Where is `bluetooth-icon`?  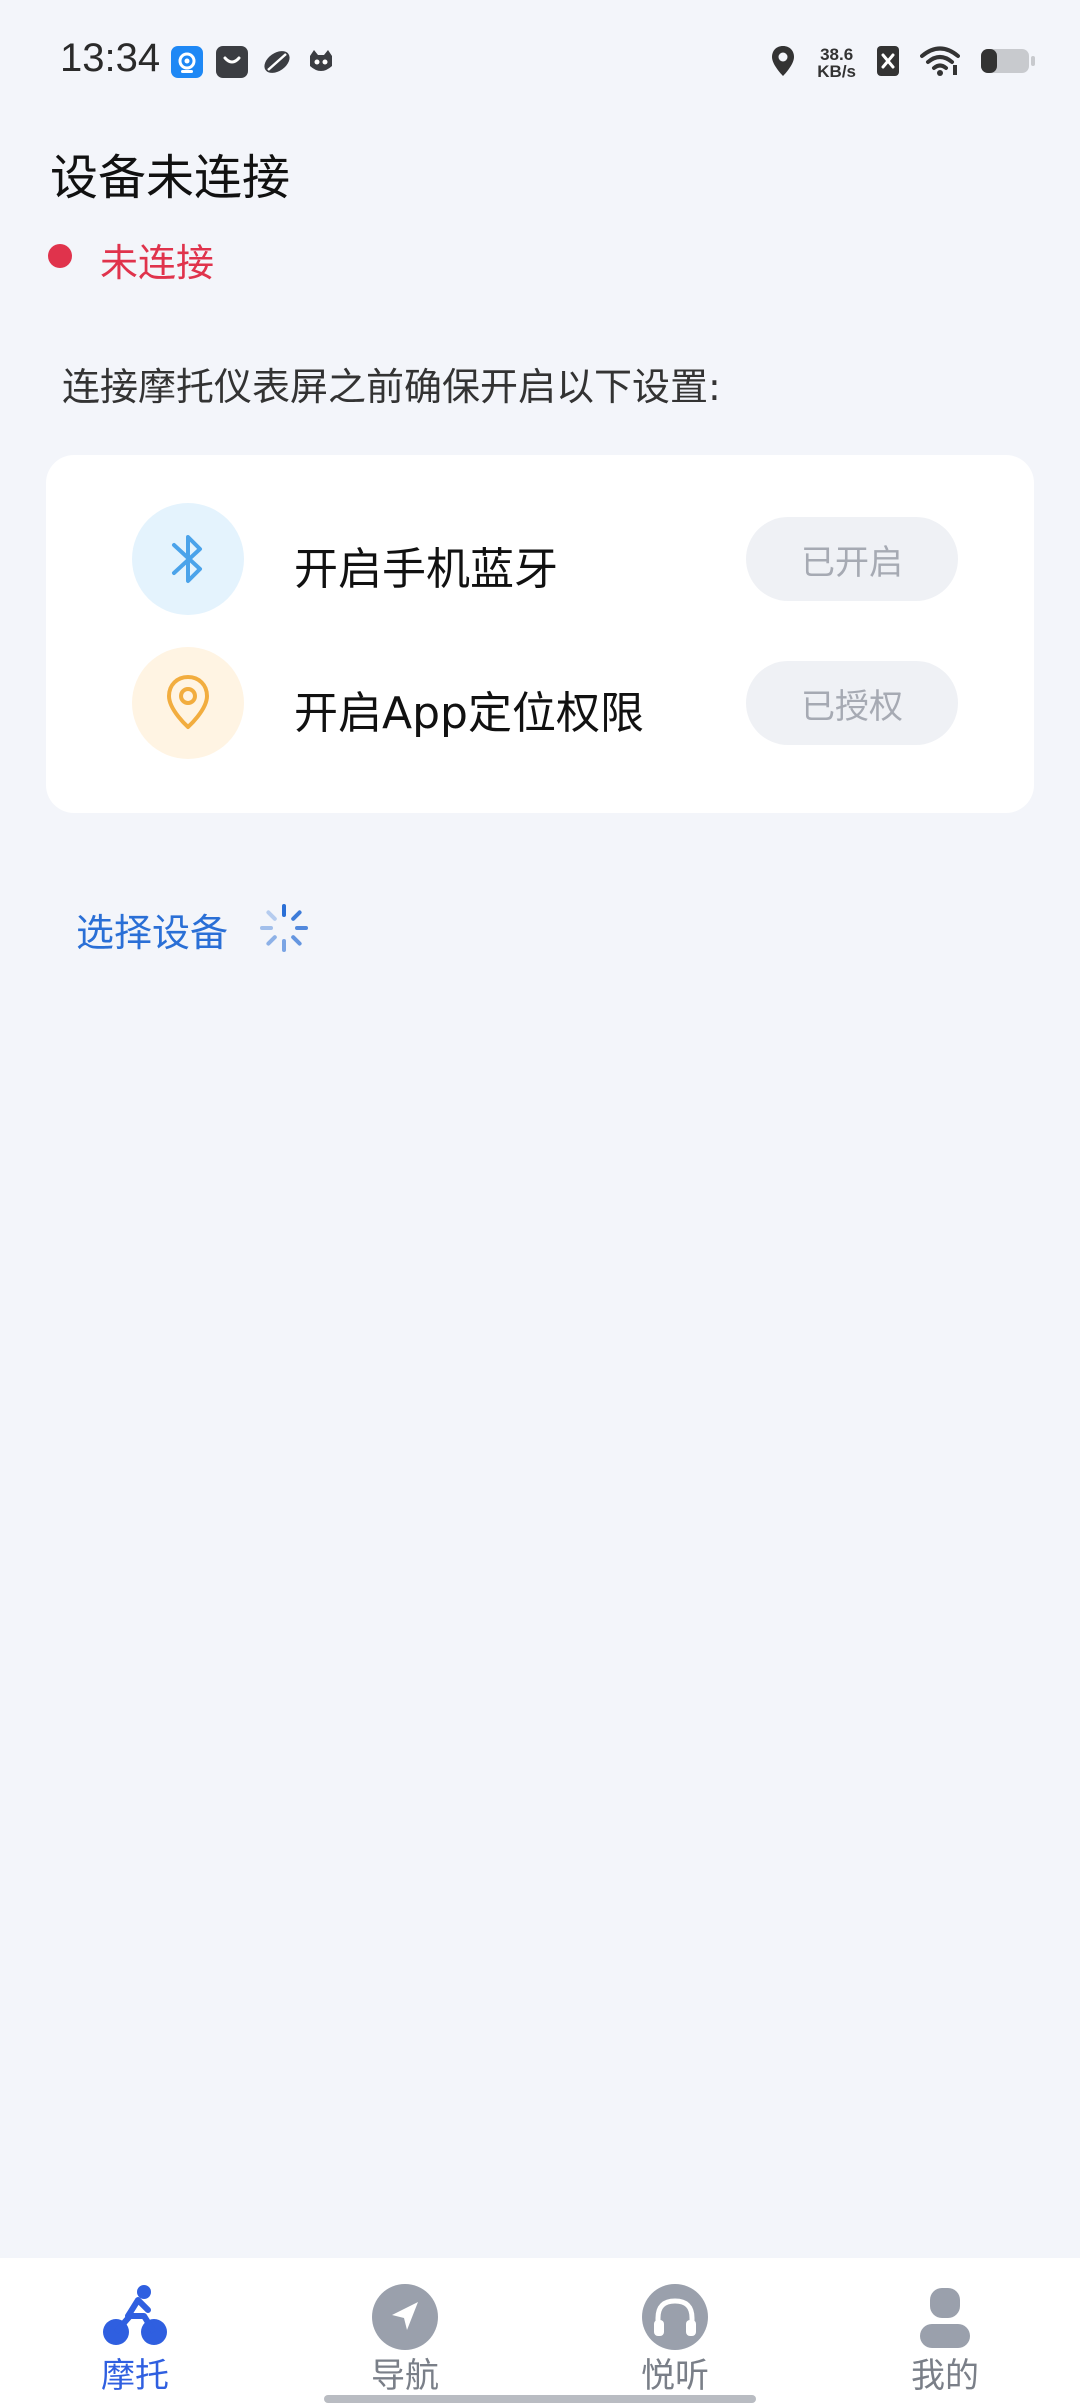
bluetooth-icon is located at coordinates (188, 559).